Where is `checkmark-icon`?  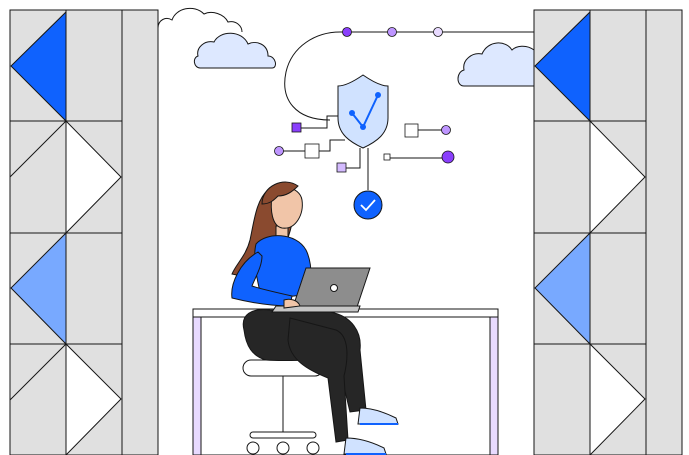
checkmark-icon is located at coordinates (368, 205).